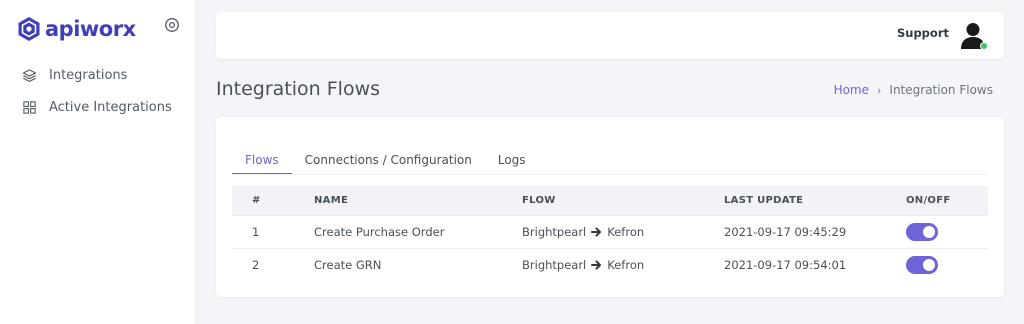 This screenshot has height=324, width=1024. I want to click on column-header-flow: FLOW, so click(623, 201).